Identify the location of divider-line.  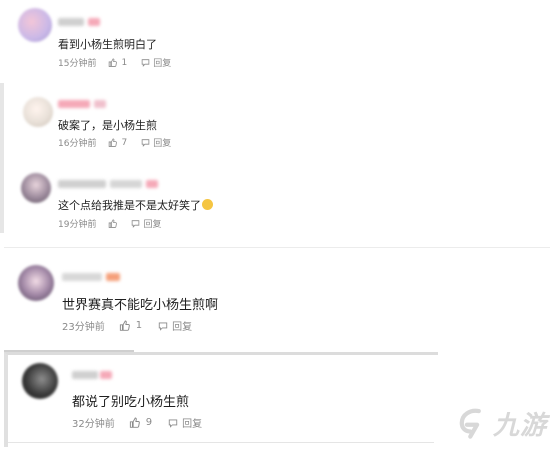
(221, 442).